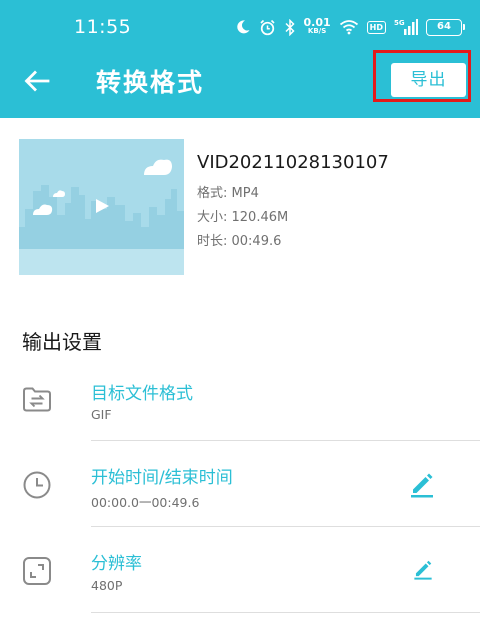  Describe the element at coordinates (406, 27) in the screenshot. I see `signal-5g-icon: 5G` at that location.